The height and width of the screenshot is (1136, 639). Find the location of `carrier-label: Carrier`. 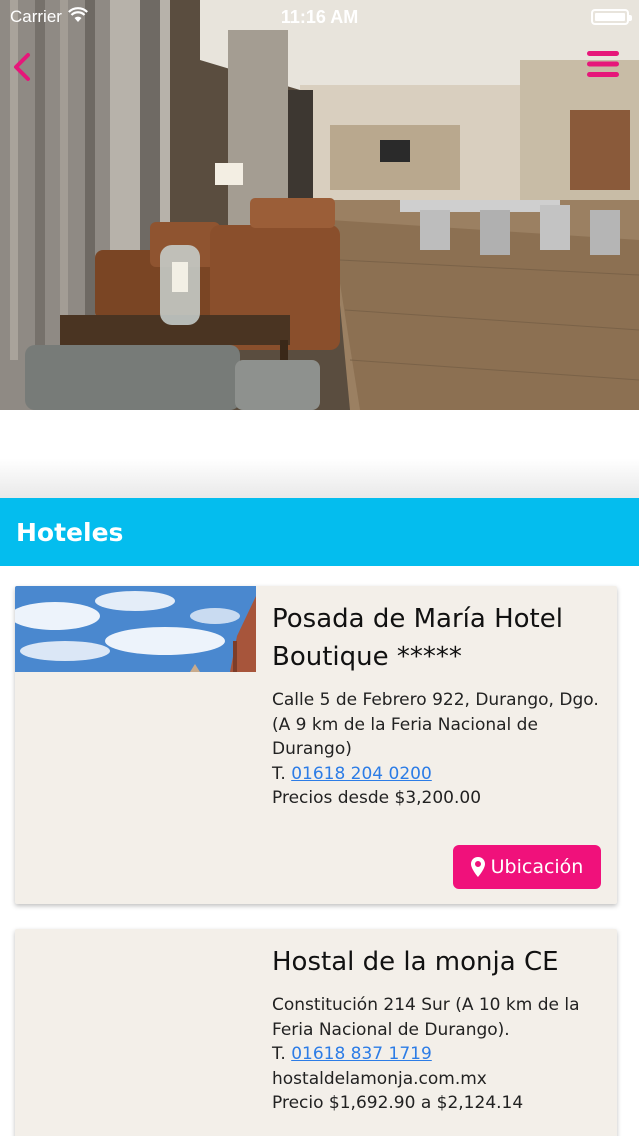

carrier-label: Carrier is located at coordinates (36, 16).